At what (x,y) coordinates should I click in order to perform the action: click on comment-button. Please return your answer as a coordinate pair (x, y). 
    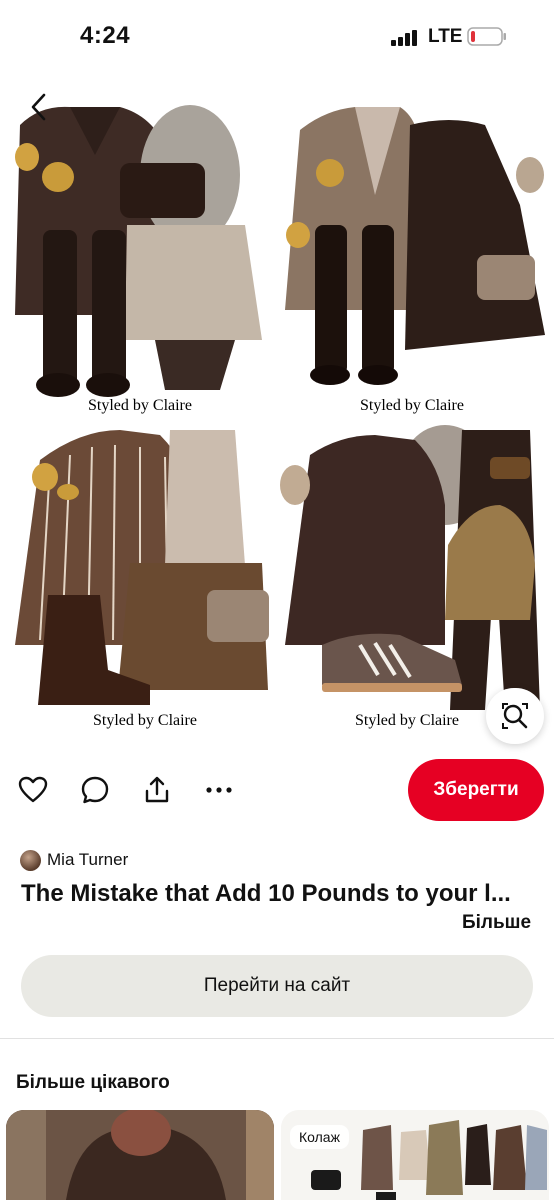
    Looking at the image, I should click on (95, 790).